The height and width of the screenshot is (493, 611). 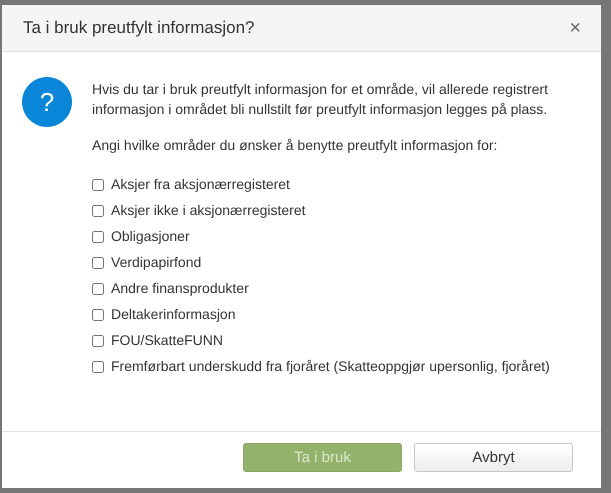 I want to click on option-label: Obligasjoner, so click(x=151, y=236).